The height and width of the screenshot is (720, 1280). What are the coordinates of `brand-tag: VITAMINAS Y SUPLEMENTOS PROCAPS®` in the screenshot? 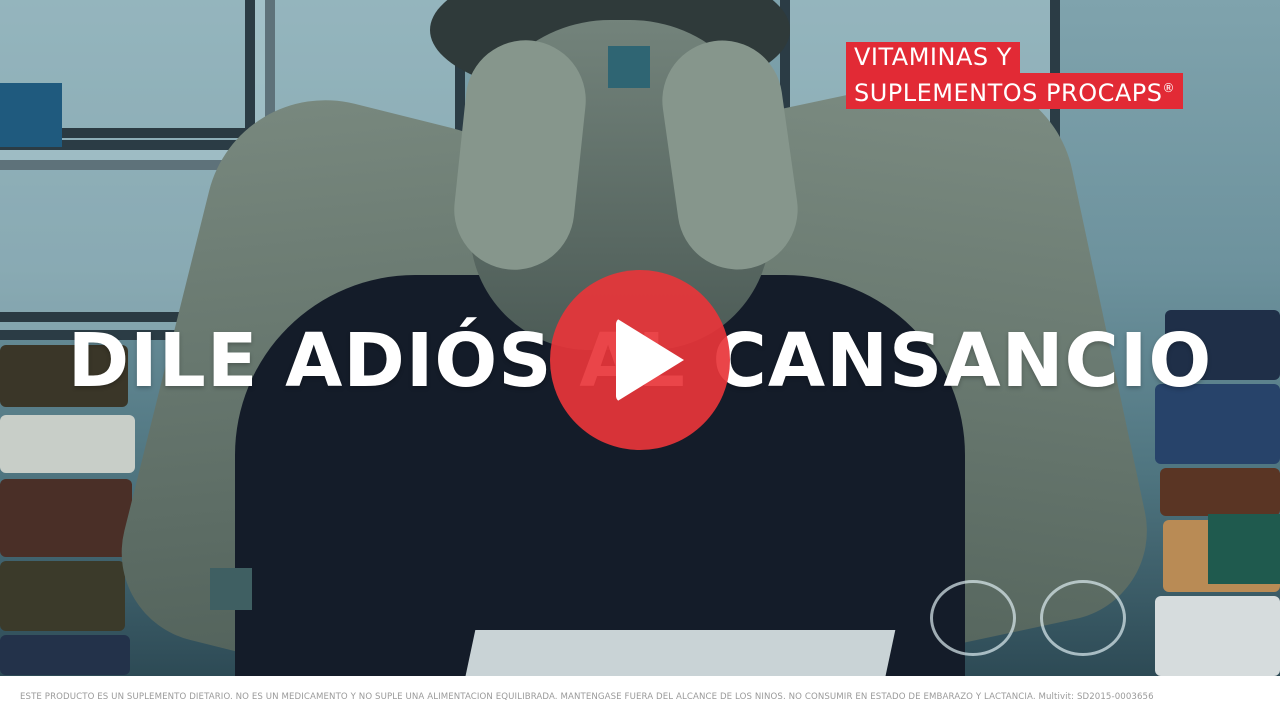 It's located at (1014, 75).